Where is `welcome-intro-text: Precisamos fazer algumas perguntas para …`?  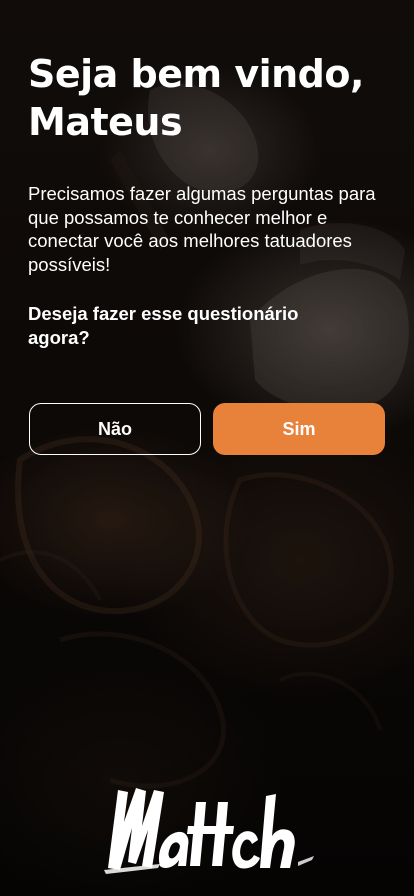
welcome-intro-text: Precisamos fazer algumas perguntas para … is located at coordinates (202, 229).